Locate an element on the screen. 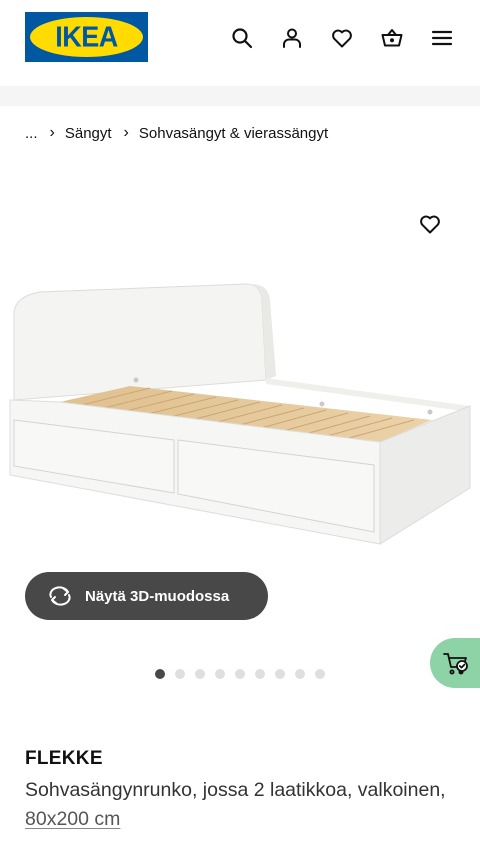 This screenshot has width=480, height=847. product-size-link: 80x200 cm is located at coordinates (72, 819).